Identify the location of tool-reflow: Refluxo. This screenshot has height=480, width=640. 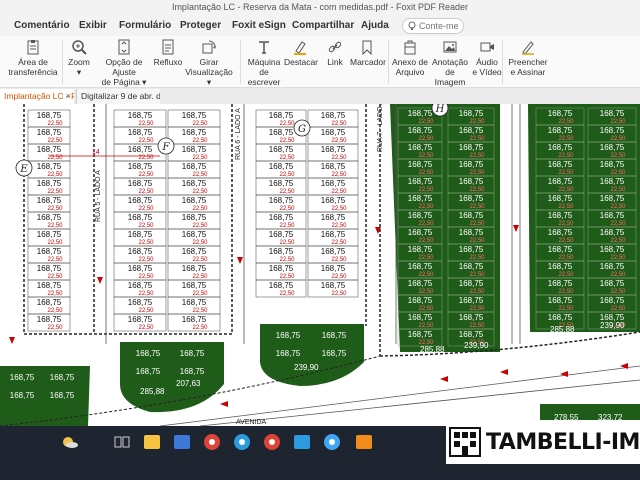
(168, 62).